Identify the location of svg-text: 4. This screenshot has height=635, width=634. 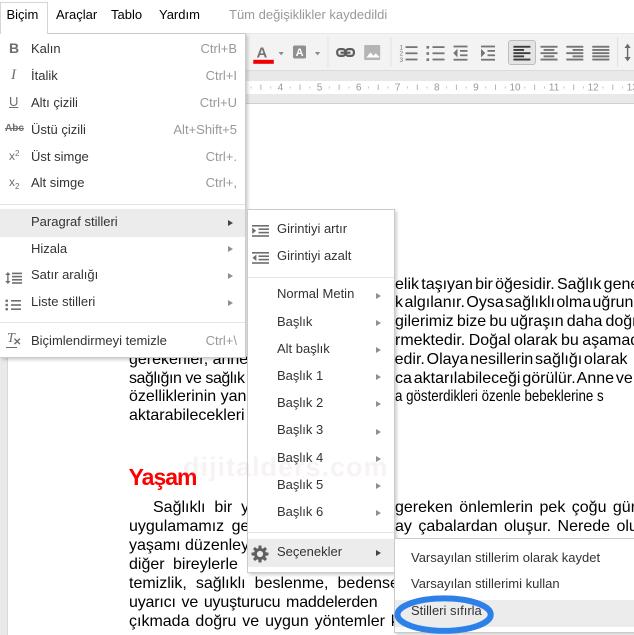
(281, 88).